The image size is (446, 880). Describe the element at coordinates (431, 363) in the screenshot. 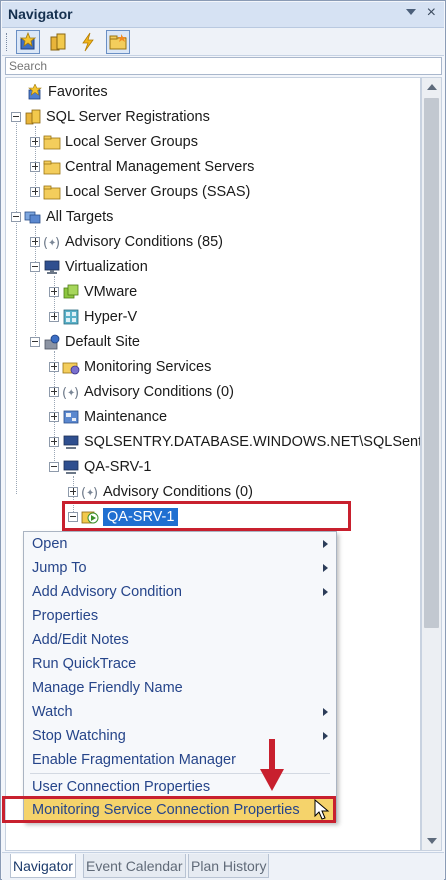

I see `scroll-thumb` at that location.